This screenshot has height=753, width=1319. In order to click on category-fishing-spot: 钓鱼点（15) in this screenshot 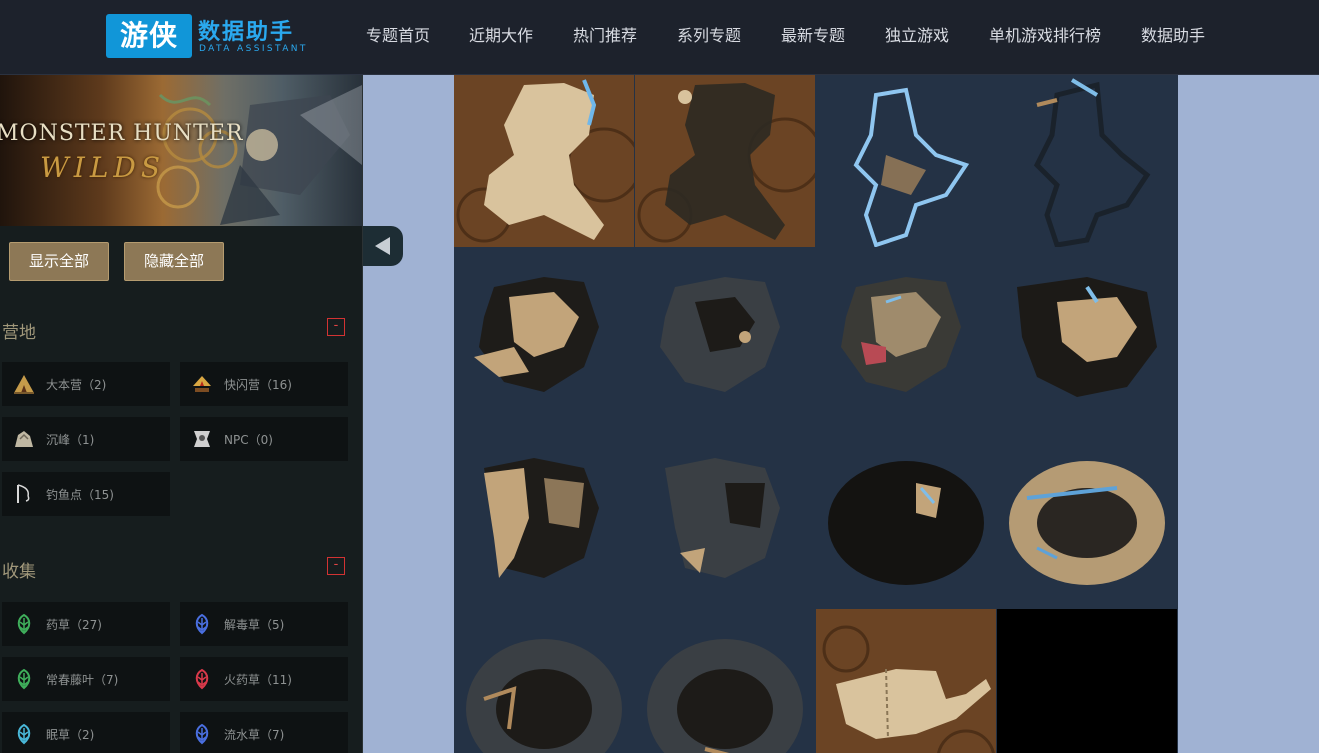, I will do `click(86, 494)`.